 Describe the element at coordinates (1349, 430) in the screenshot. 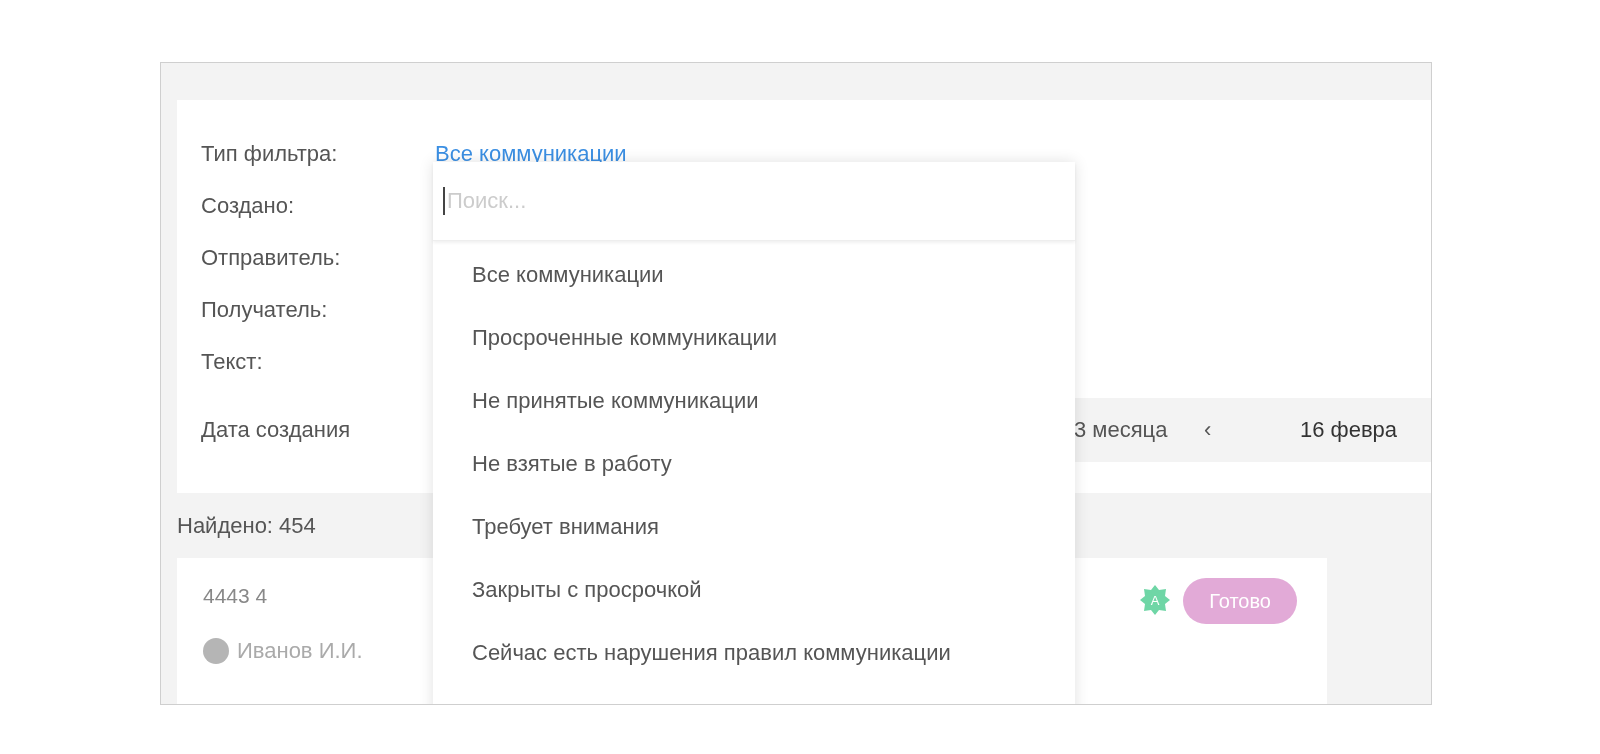

I see `date-label: 16 февра` at that location.